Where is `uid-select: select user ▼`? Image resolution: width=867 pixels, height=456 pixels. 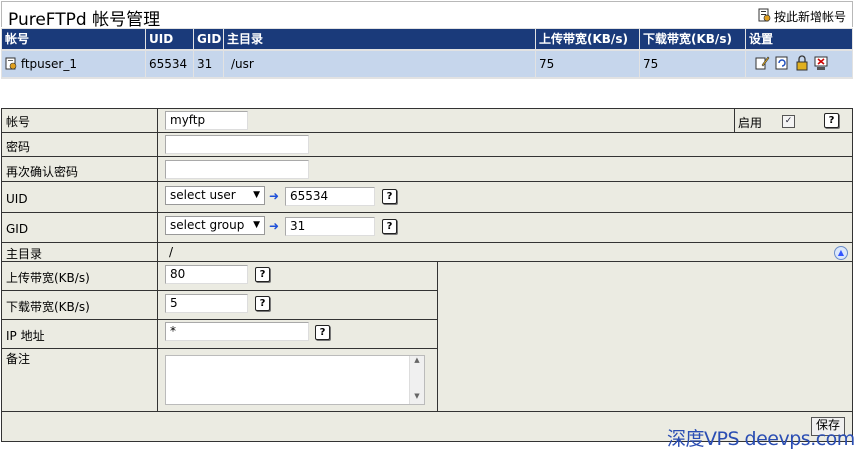
uid-select: select user ▼ is located at coordinates (215, 195).